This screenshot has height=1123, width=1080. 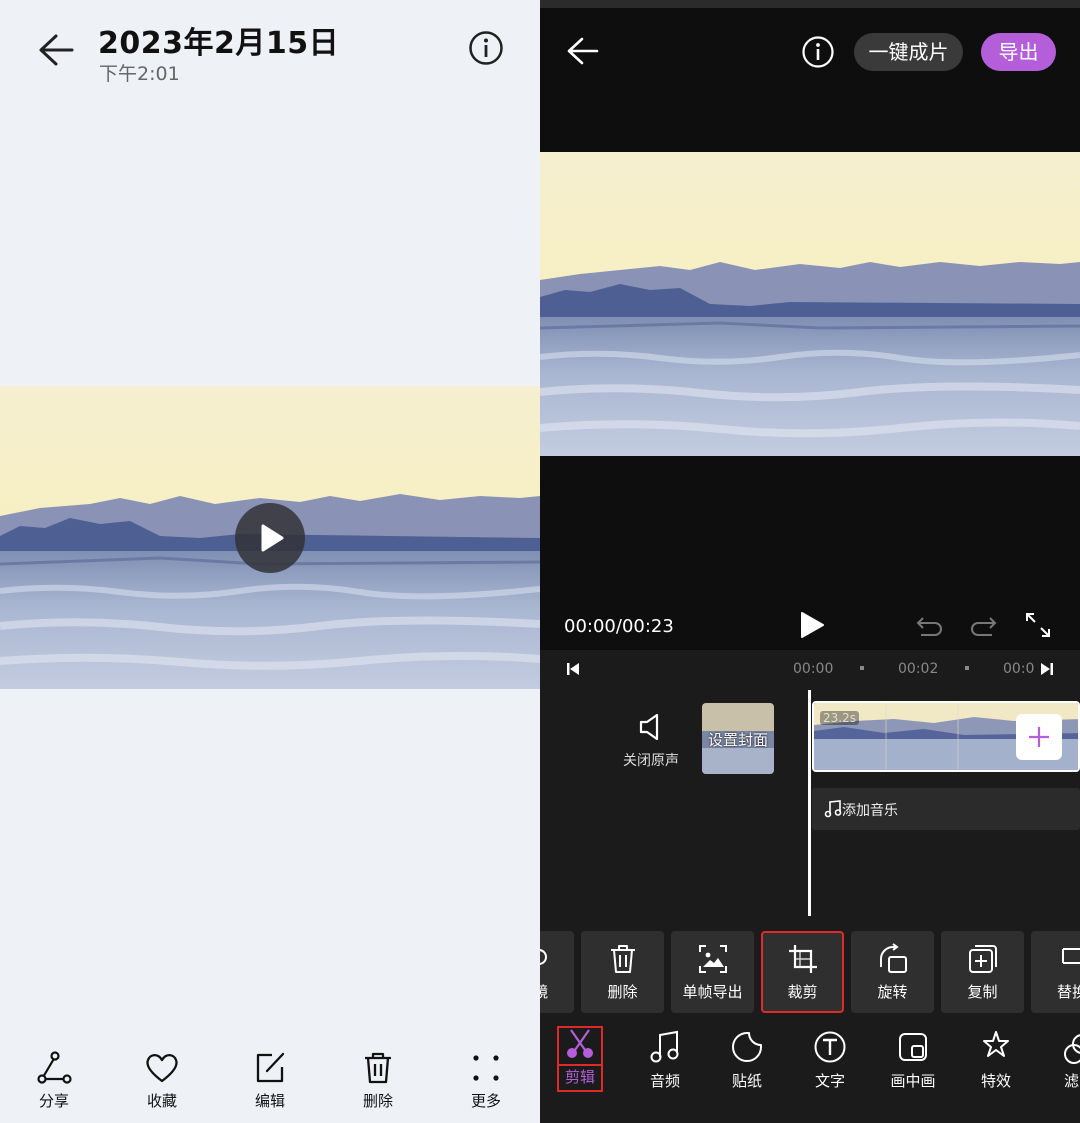 I want to click on replace-label: 替换, so click(x=1068, y=992).